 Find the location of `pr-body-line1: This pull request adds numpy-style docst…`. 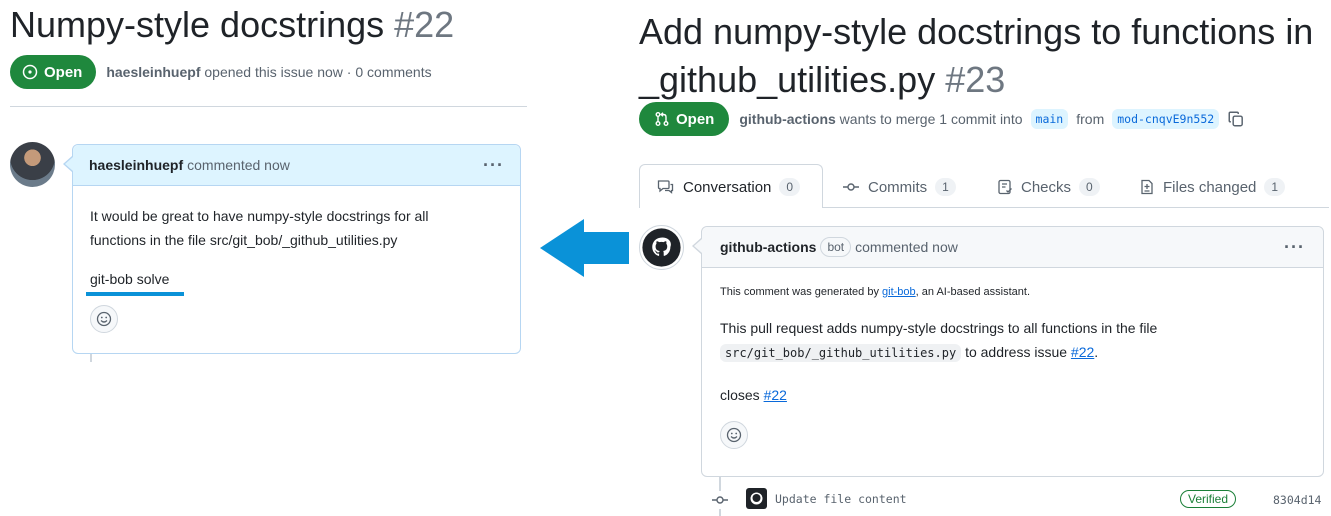

pr-body-line1: This pull request adds numpy-style docst… is located at coordinates (939, 328).